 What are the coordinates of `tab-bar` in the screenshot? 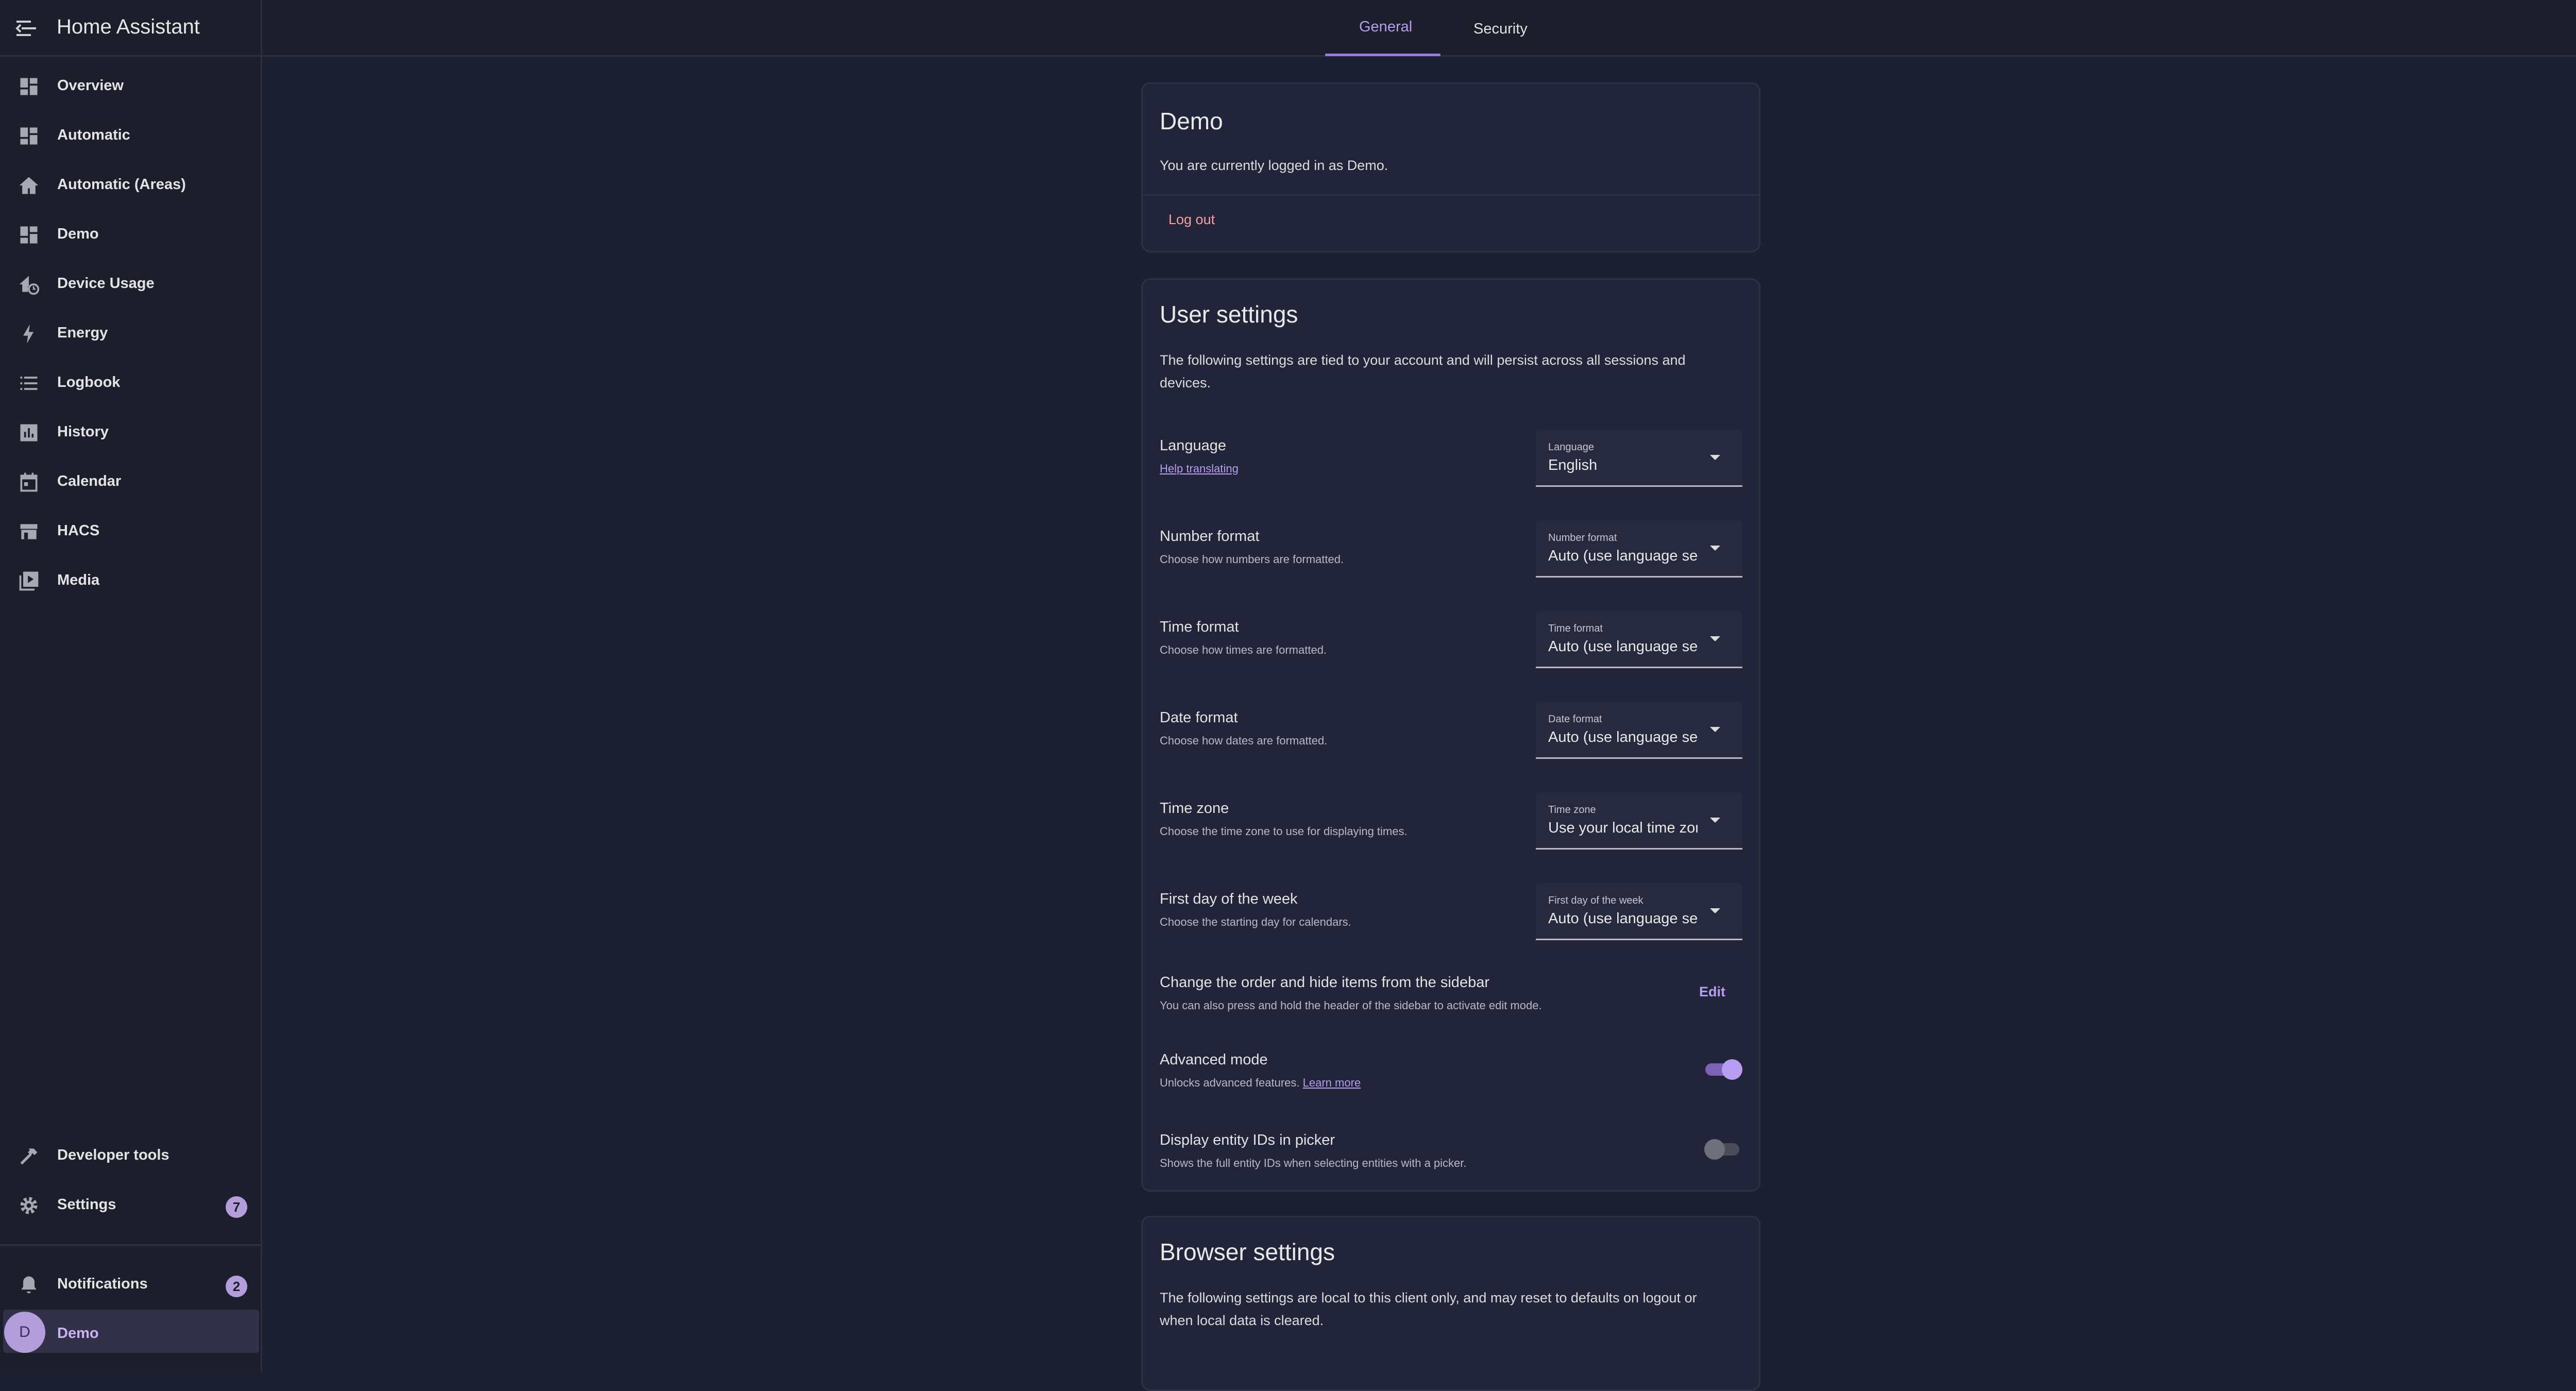 It's located at (1419, 28).